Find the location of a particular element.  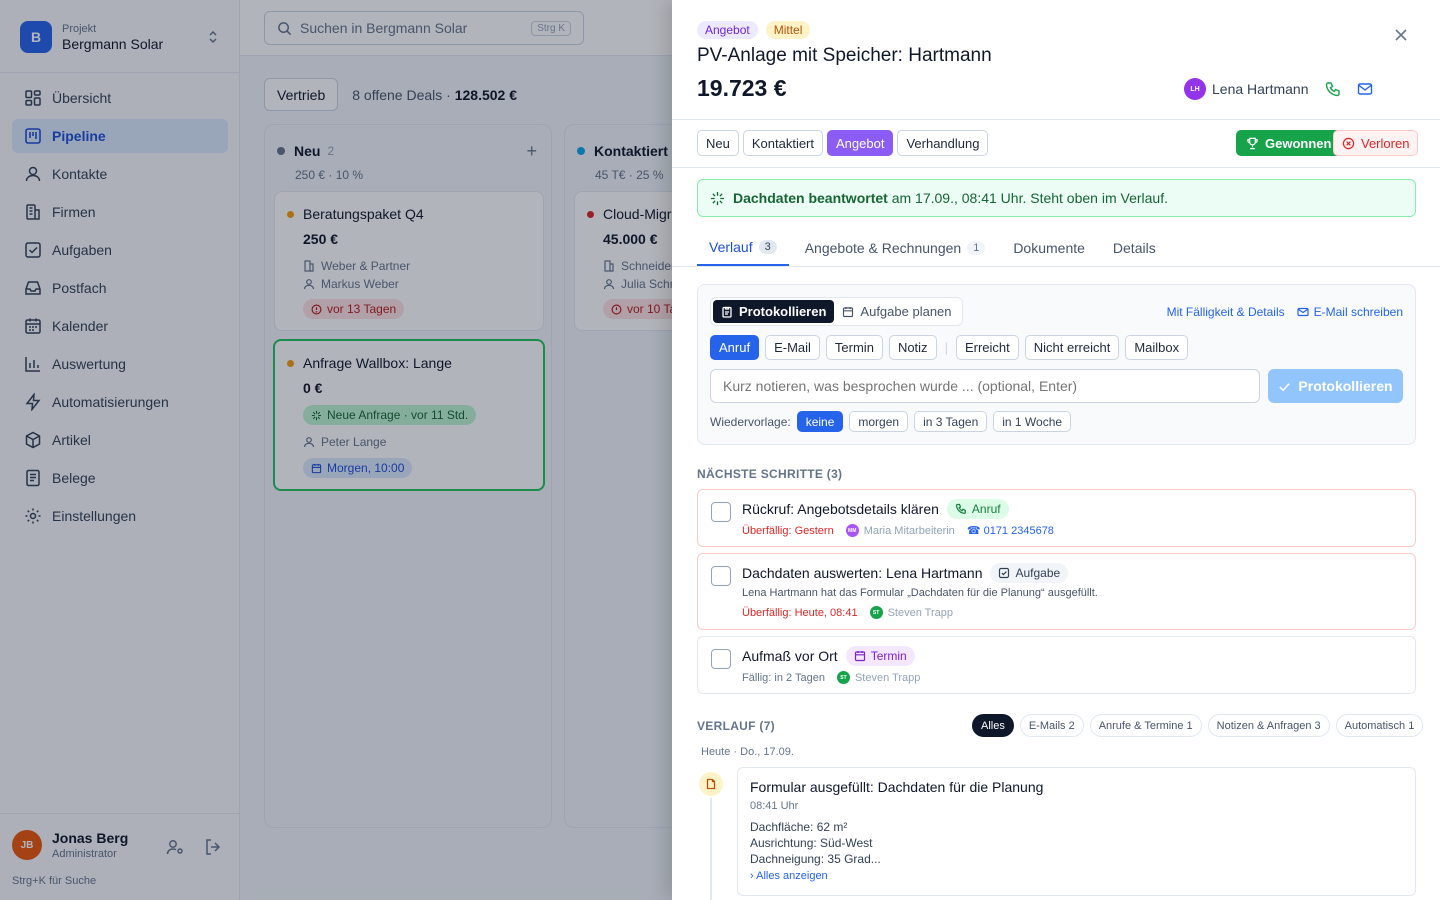

tab-angebote-rechnungen: Angebote & Rechnungen 1 is located at coordinates (895, 248).